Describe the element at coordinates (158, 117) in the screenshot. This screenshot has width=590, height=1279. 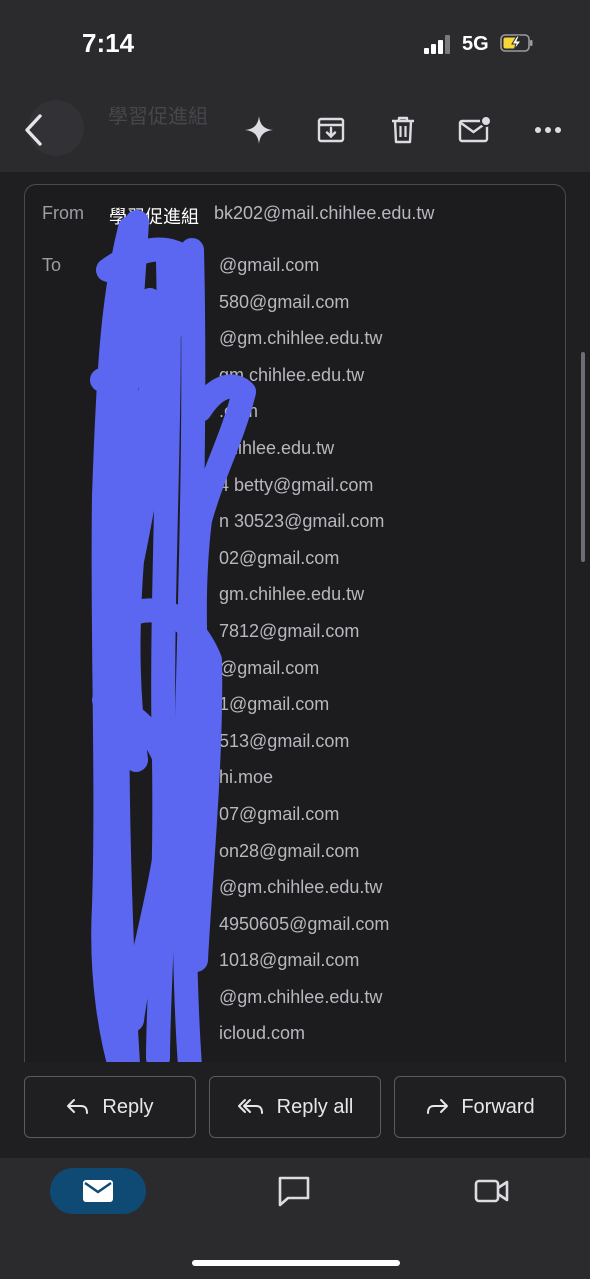
I see `header-sender-hint: 學習促進組` at that location.